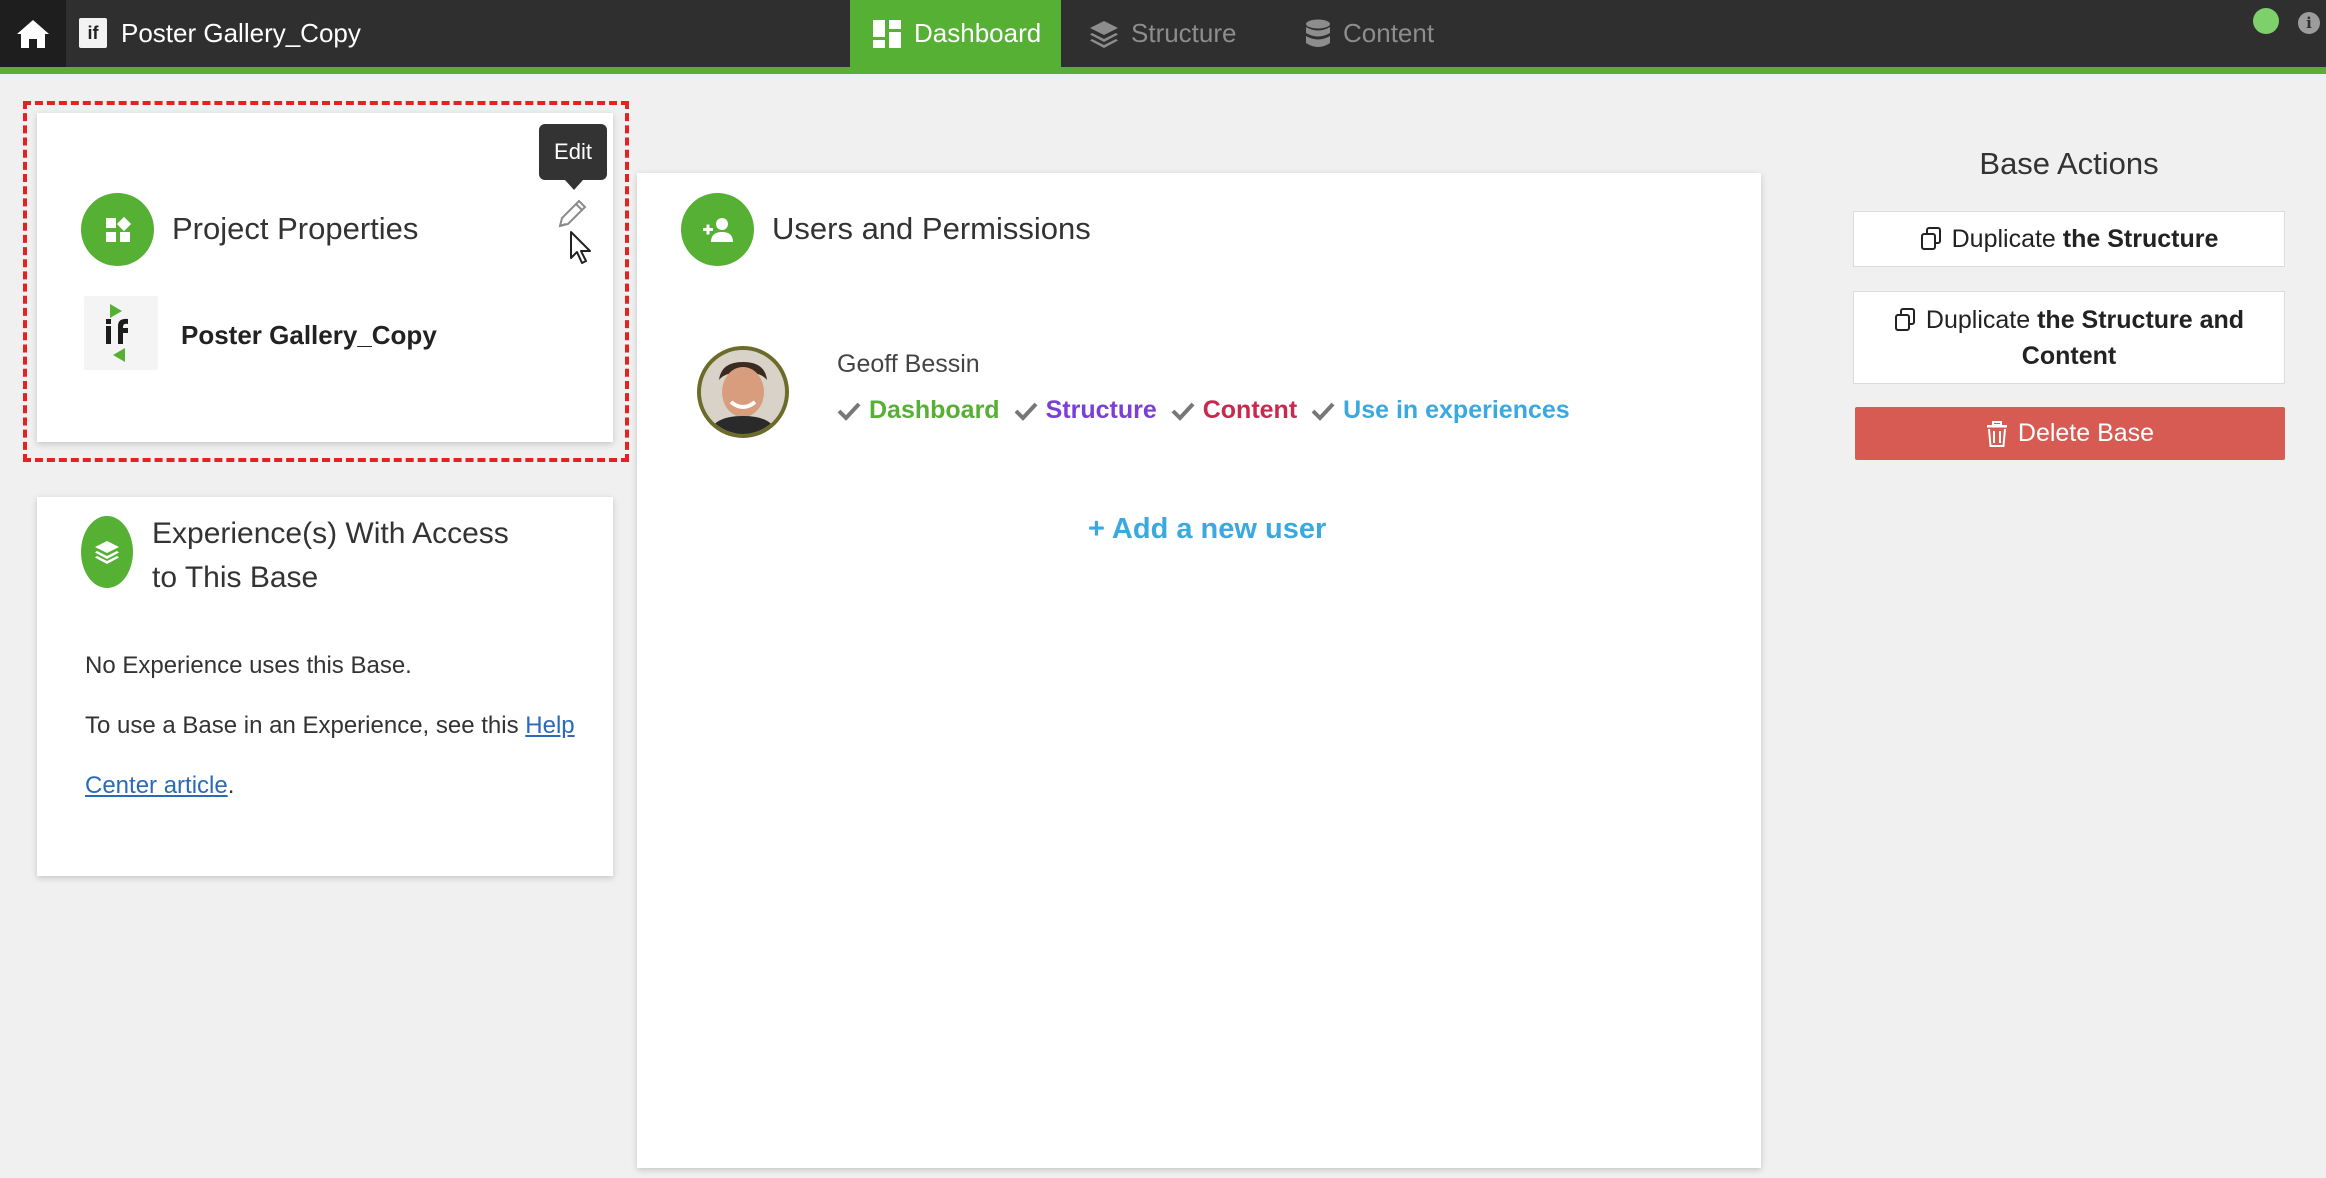  Describe the element at coordinates (2069, 337) in the screenshot. I see `duplicate-structure-content-button: Duplicate the Structure and Content` at that location.